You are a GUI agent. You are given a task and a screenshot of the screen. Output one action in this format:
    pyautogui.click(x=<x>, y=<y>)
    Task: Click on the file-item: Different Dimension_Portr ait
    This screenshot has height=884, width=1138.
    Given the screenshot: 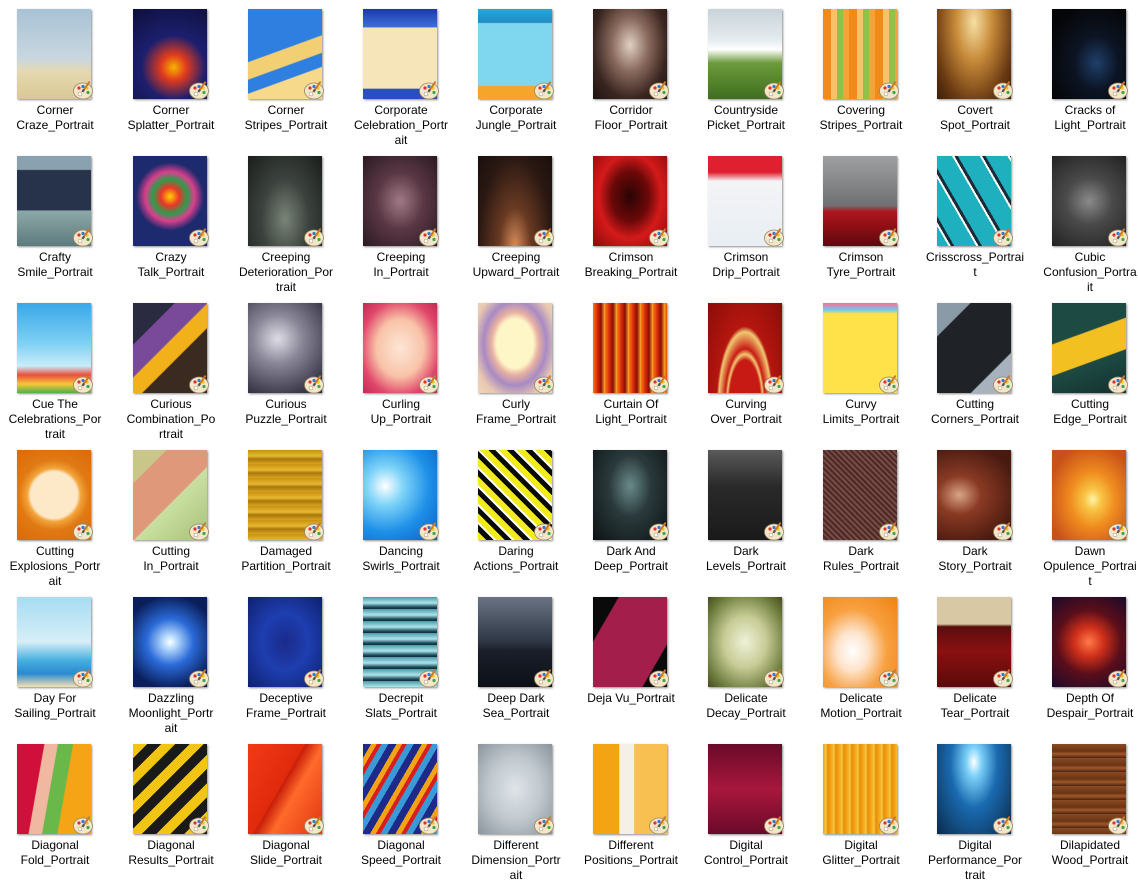 What is the action you would take?
    pyautogui.click(x=516, y=808)
    